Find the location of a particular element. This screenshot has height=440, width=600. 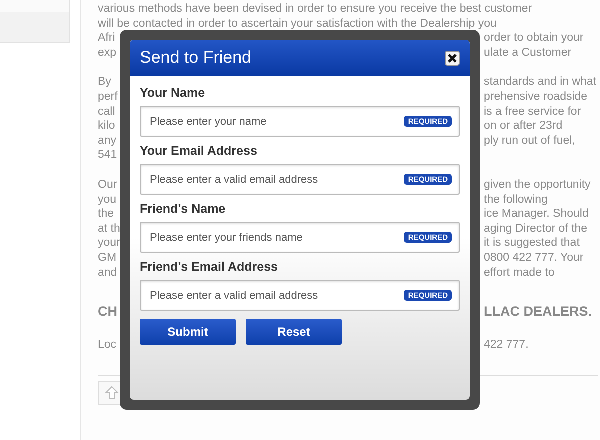

paragraph-line: and is located at coordinates (108, 272).